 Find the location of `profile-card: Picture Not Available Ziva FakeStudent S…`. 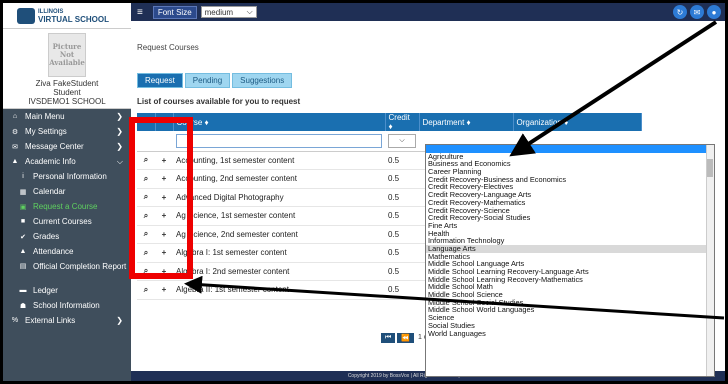

profile-card: Picture Not Available Ziva FakeStudent S… is located at coordinates (67, 69).